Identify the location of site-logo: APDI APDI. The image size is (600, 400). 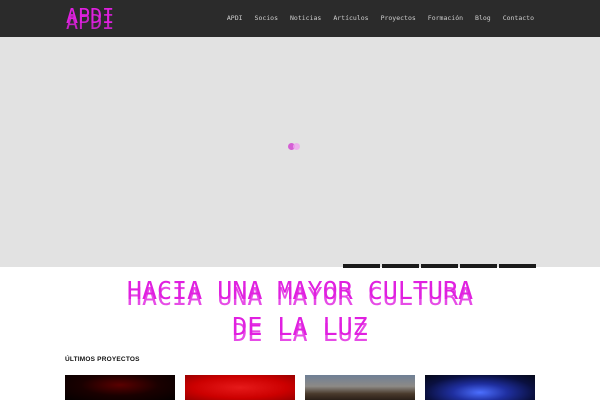
(99, 19).